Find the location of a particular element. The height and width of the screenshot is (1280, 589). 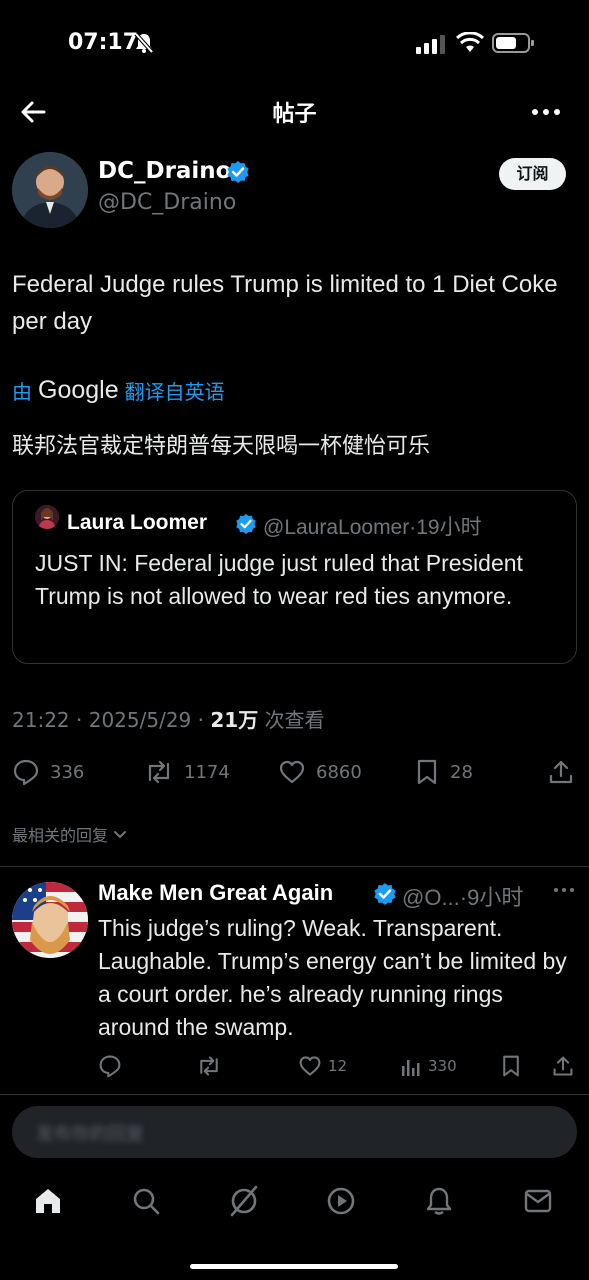

replies-sort-dropdown: 最相关的回复 is located at coordinates (70, 834).